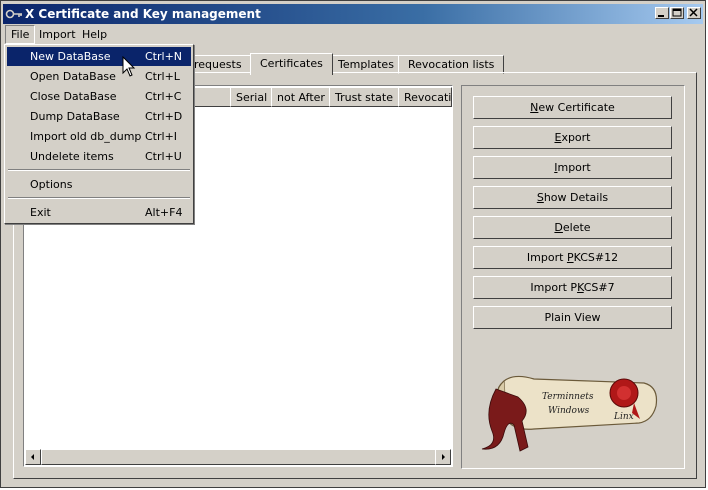  What do you see at coordinates (164, 116) in the screenshot?
I see `menu-item-shortcut: Ctrl+D` at bounding box center [164, 116].